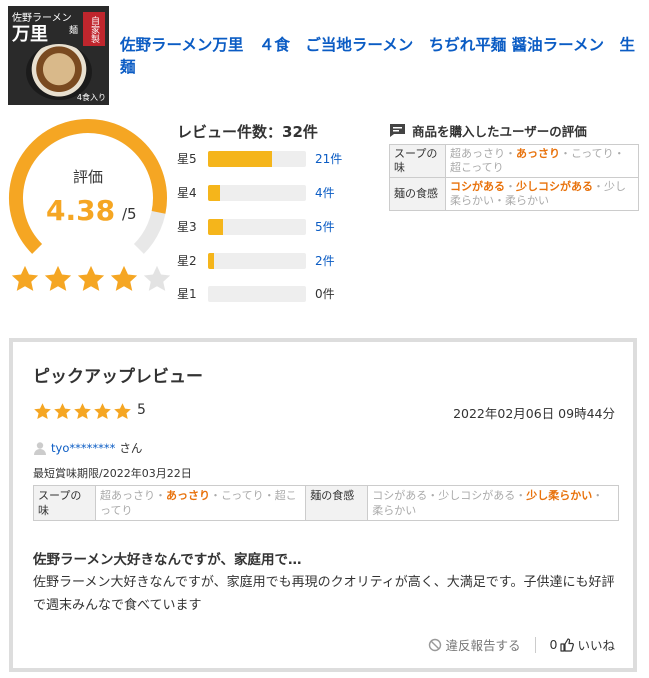  Describe the element at coordinates (129, 214) in the screenshot. I see `rating-max: /5` at that location.